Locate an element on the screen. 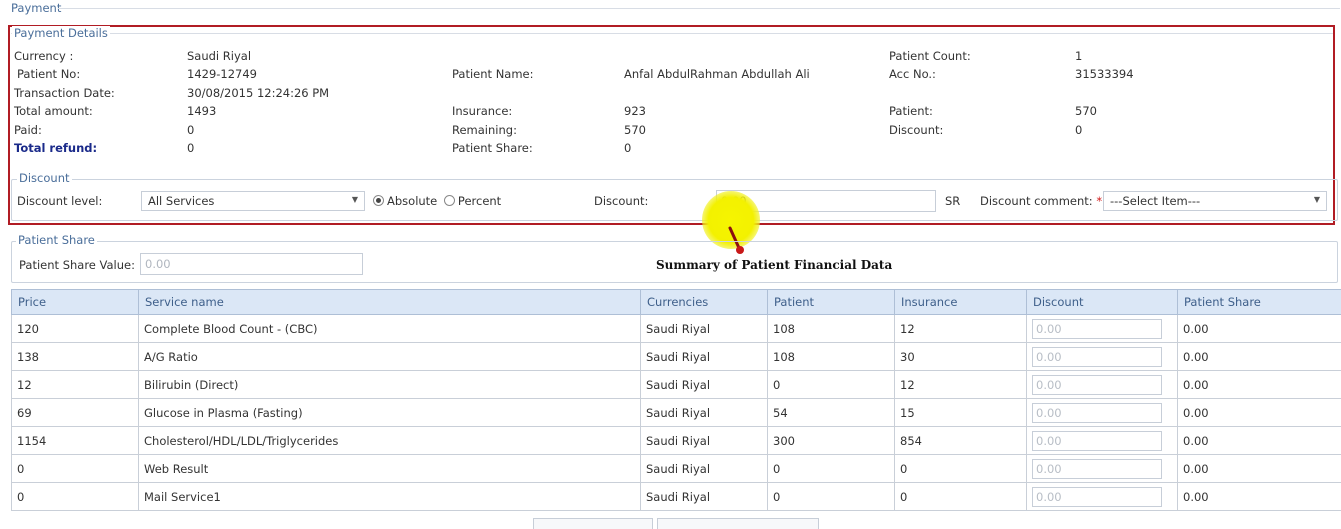 This screenshot has height=529, width=1341. service-name-cell: Mail Service1 is located at coordinates (390, 497).